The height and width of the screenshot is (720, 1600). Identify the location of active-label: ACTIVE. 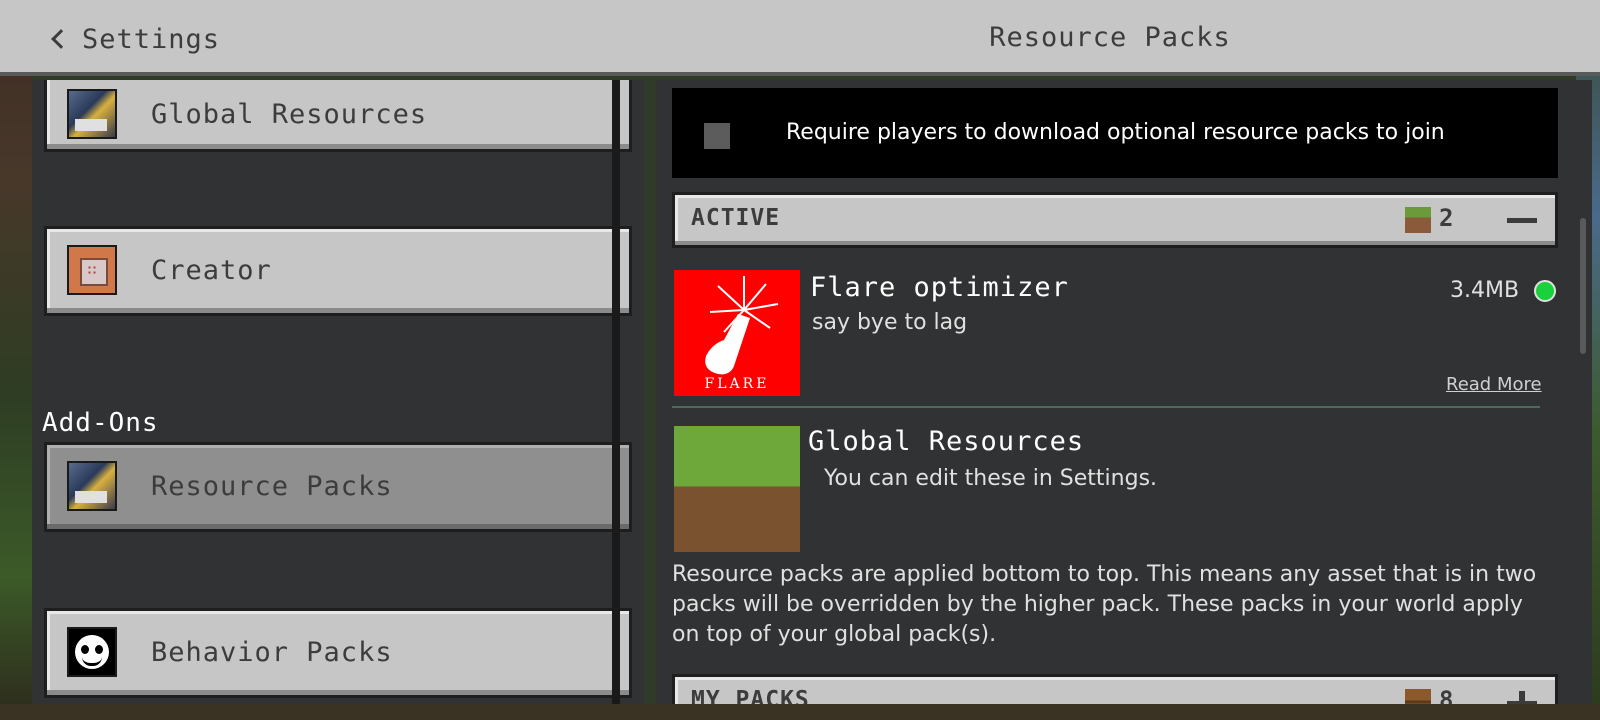
(736, 218).